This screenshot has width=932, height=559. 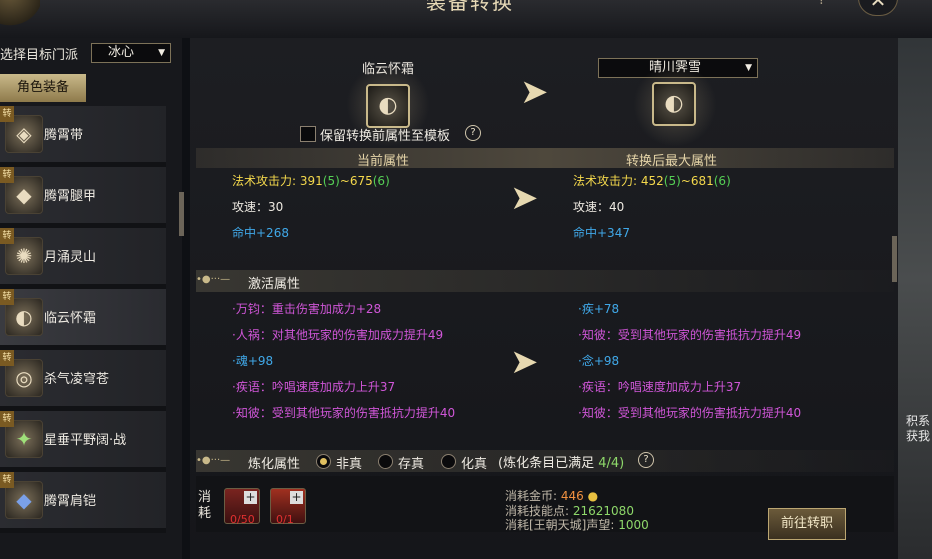 I want to click on activate-right-2: ·念+98, so click(x=599, y=361).